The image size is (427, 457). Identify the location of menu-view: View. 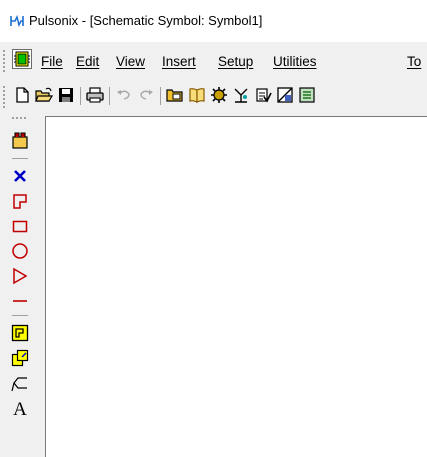
(130, 62).